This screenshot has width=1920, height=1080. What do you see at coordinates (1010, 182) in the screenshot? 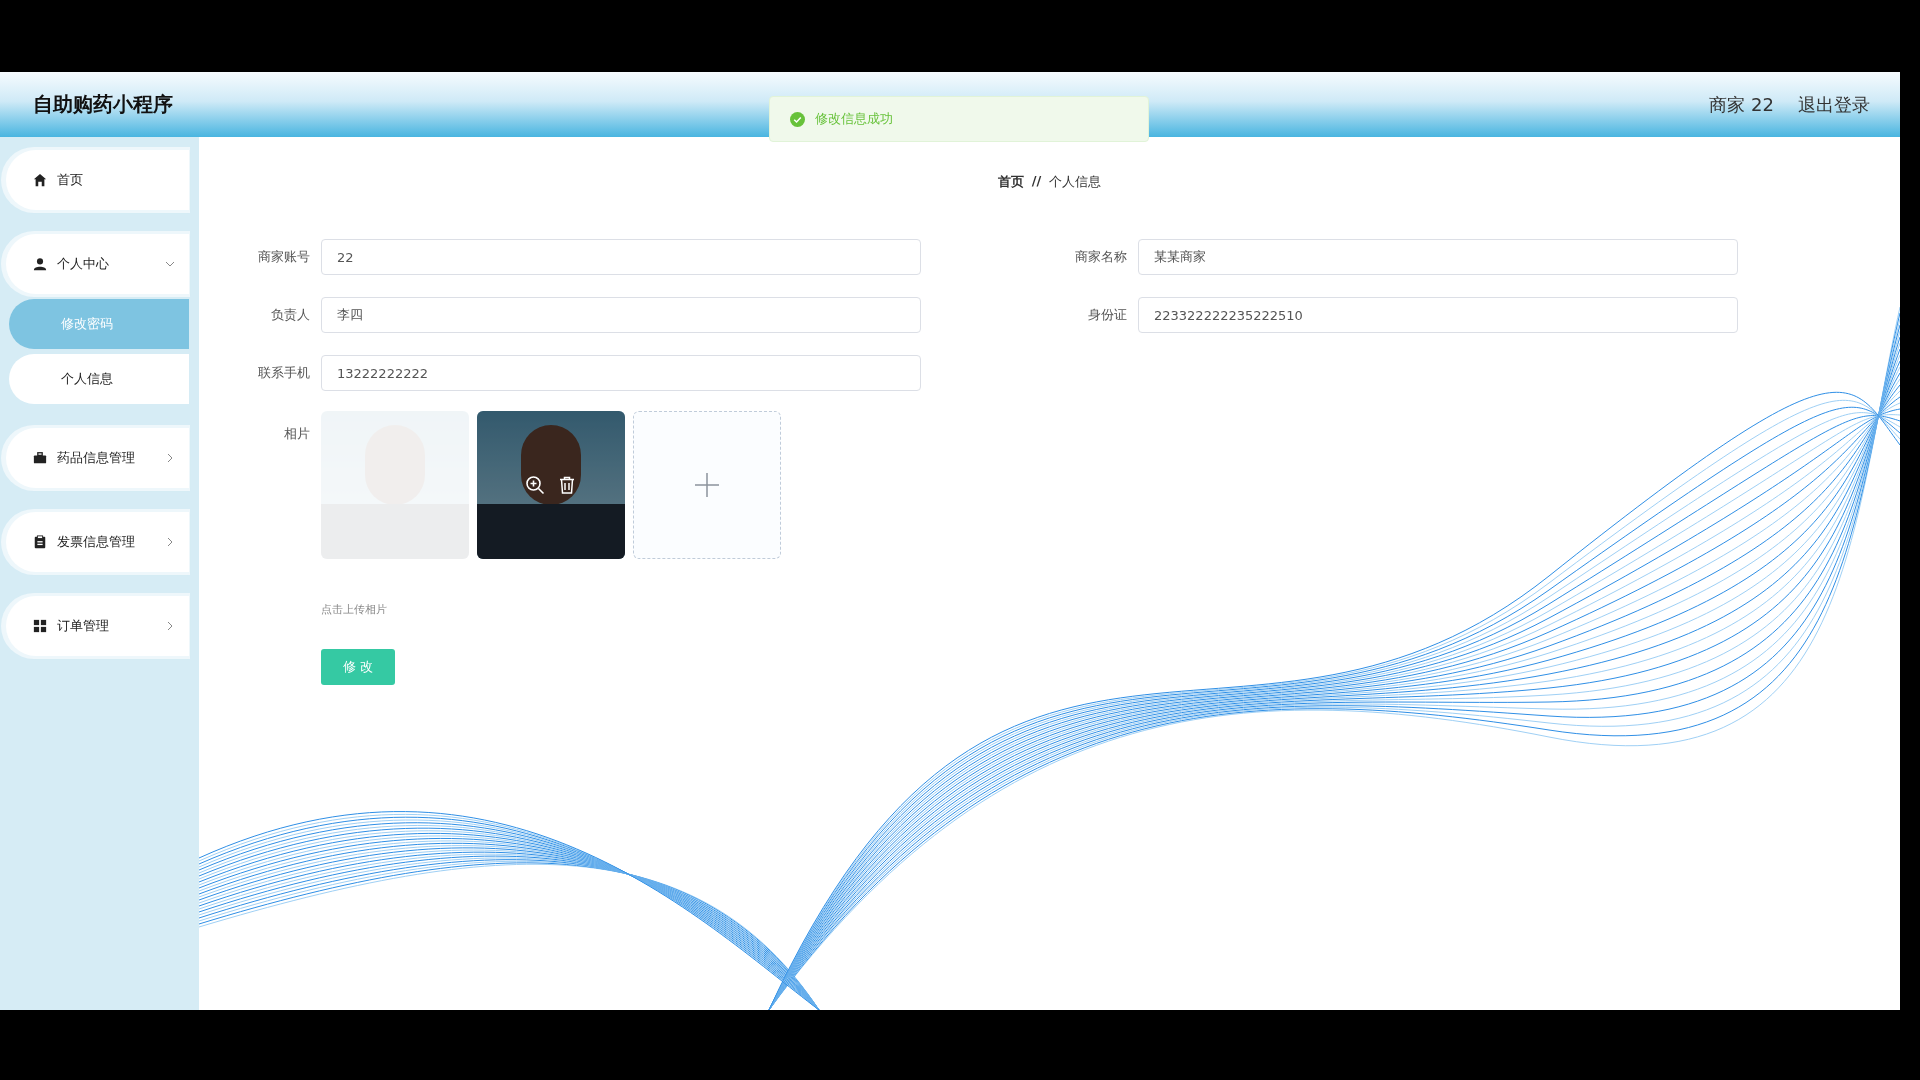
I see `breadcrumb-item: 首页` at bounding box center [1010, 182].